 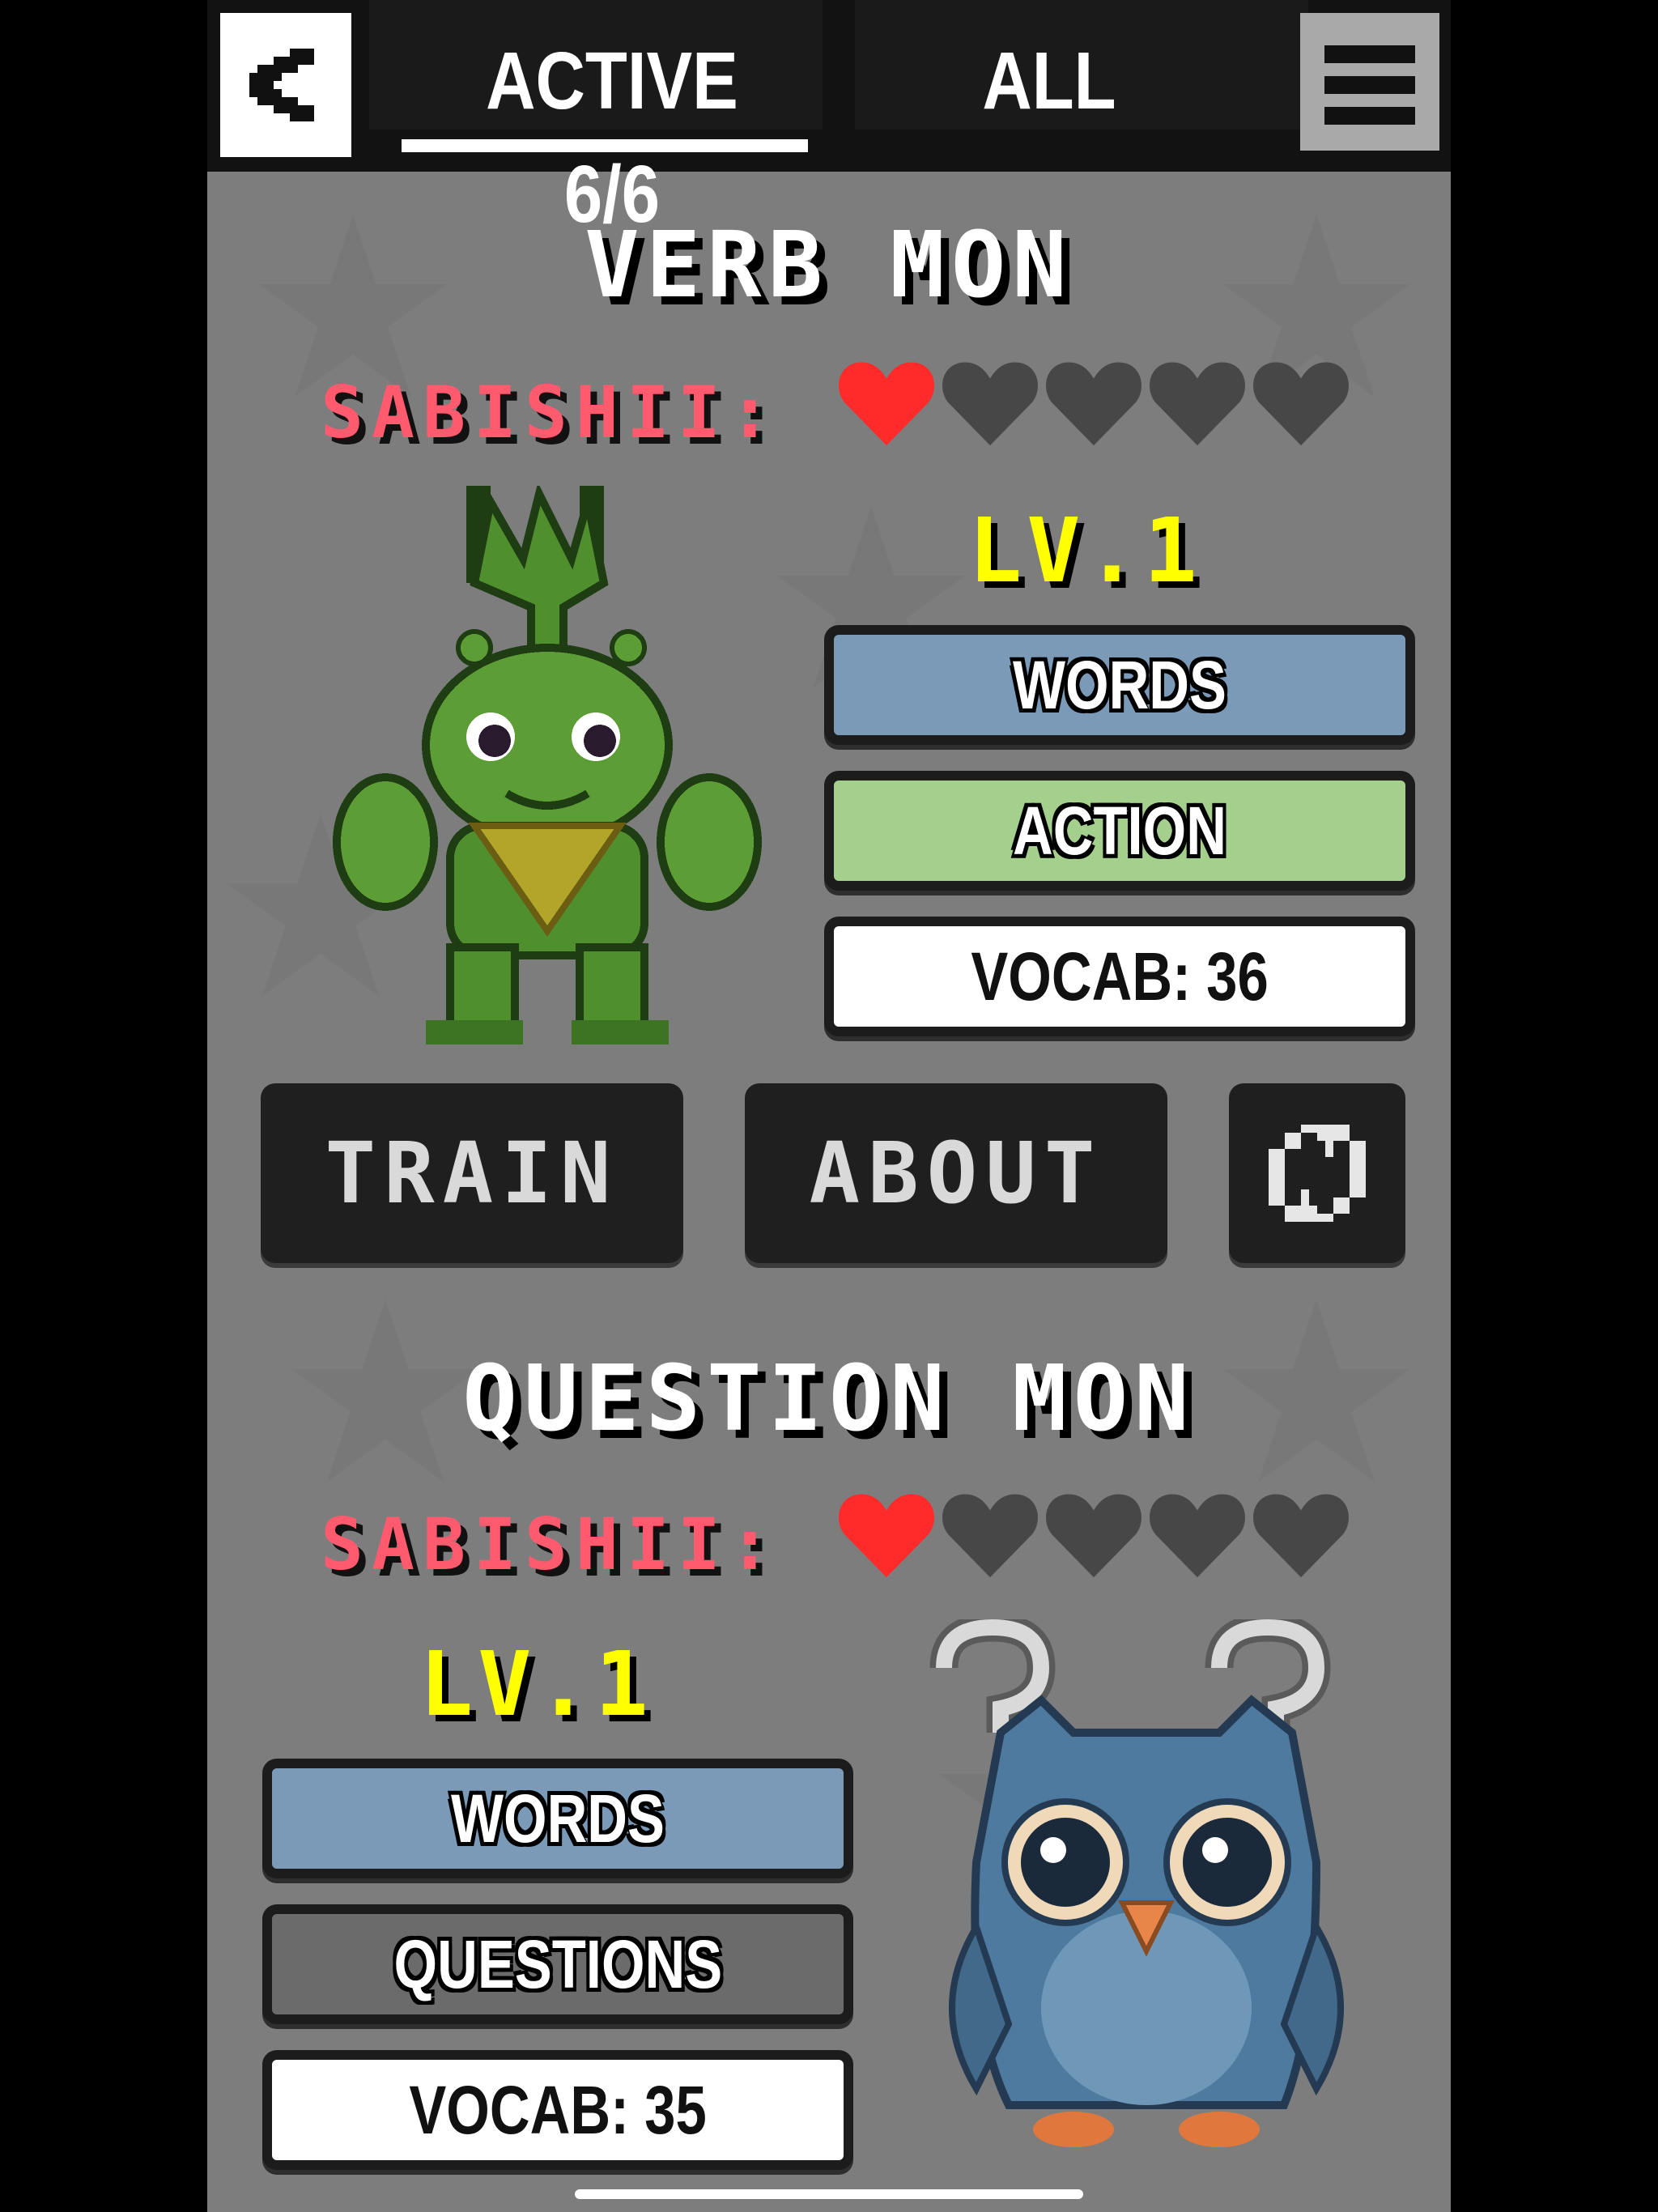 I want to click on owl-mon-sprite, so click(x=1146, y=1898).